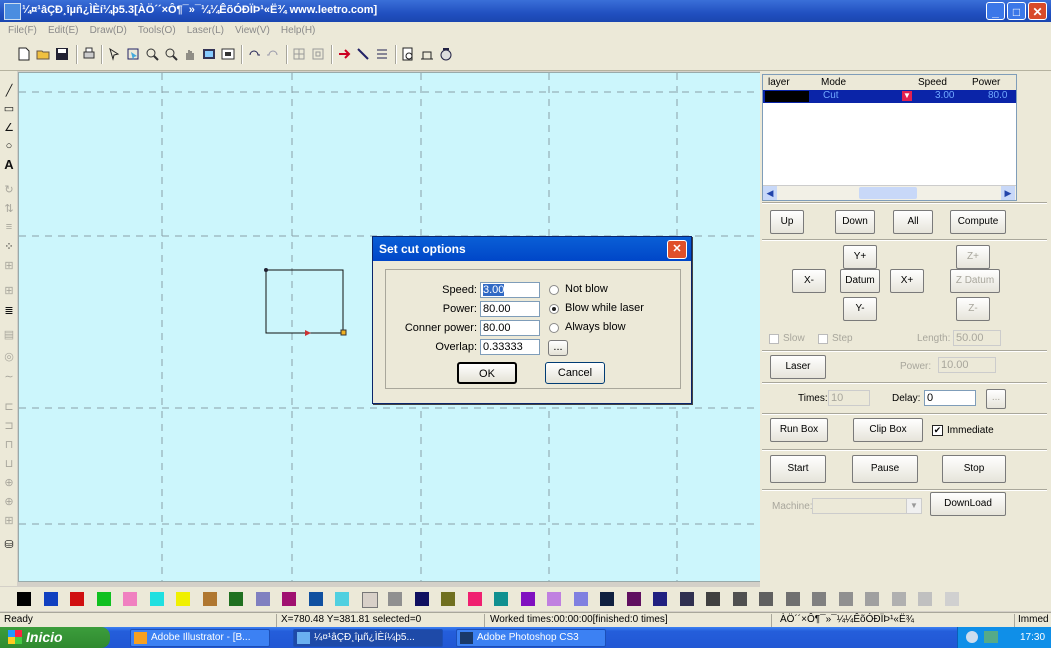  I want to click on start-point-icon, so click(363, 54).